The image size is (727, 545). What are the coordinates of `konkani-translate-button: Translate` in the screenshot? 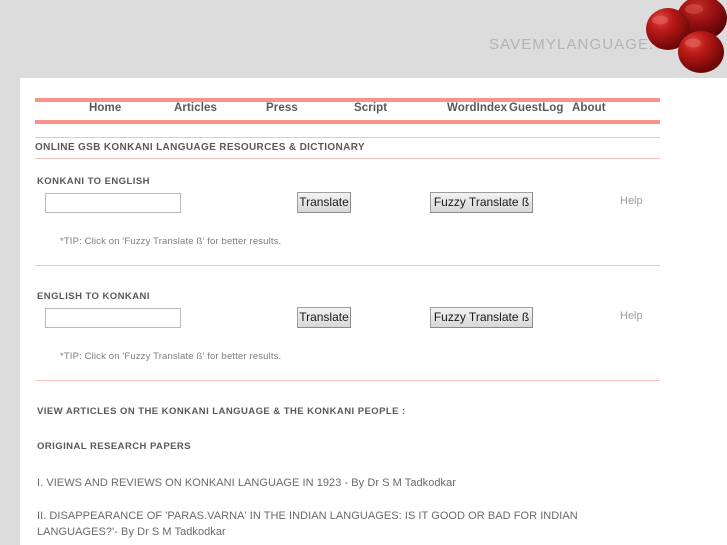 It's located at (324, 202).